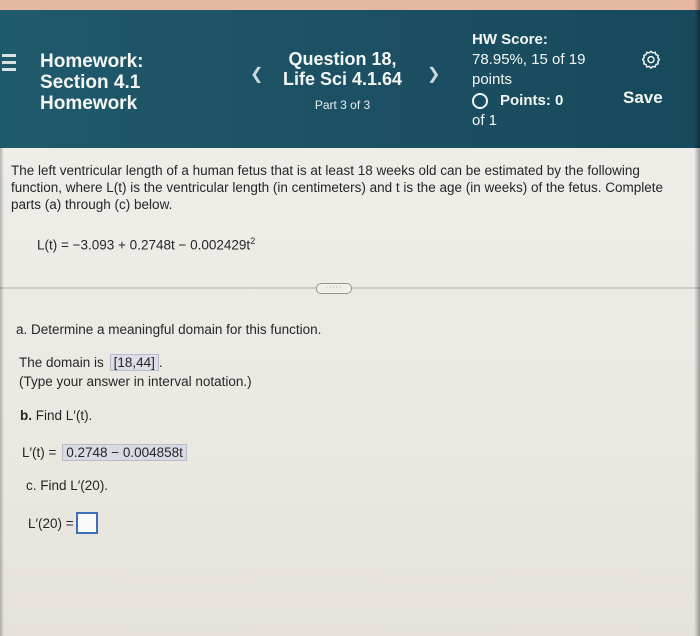  I want to click on question-title: Question 18, Life Sci 4.1.64, so click(342, 69).